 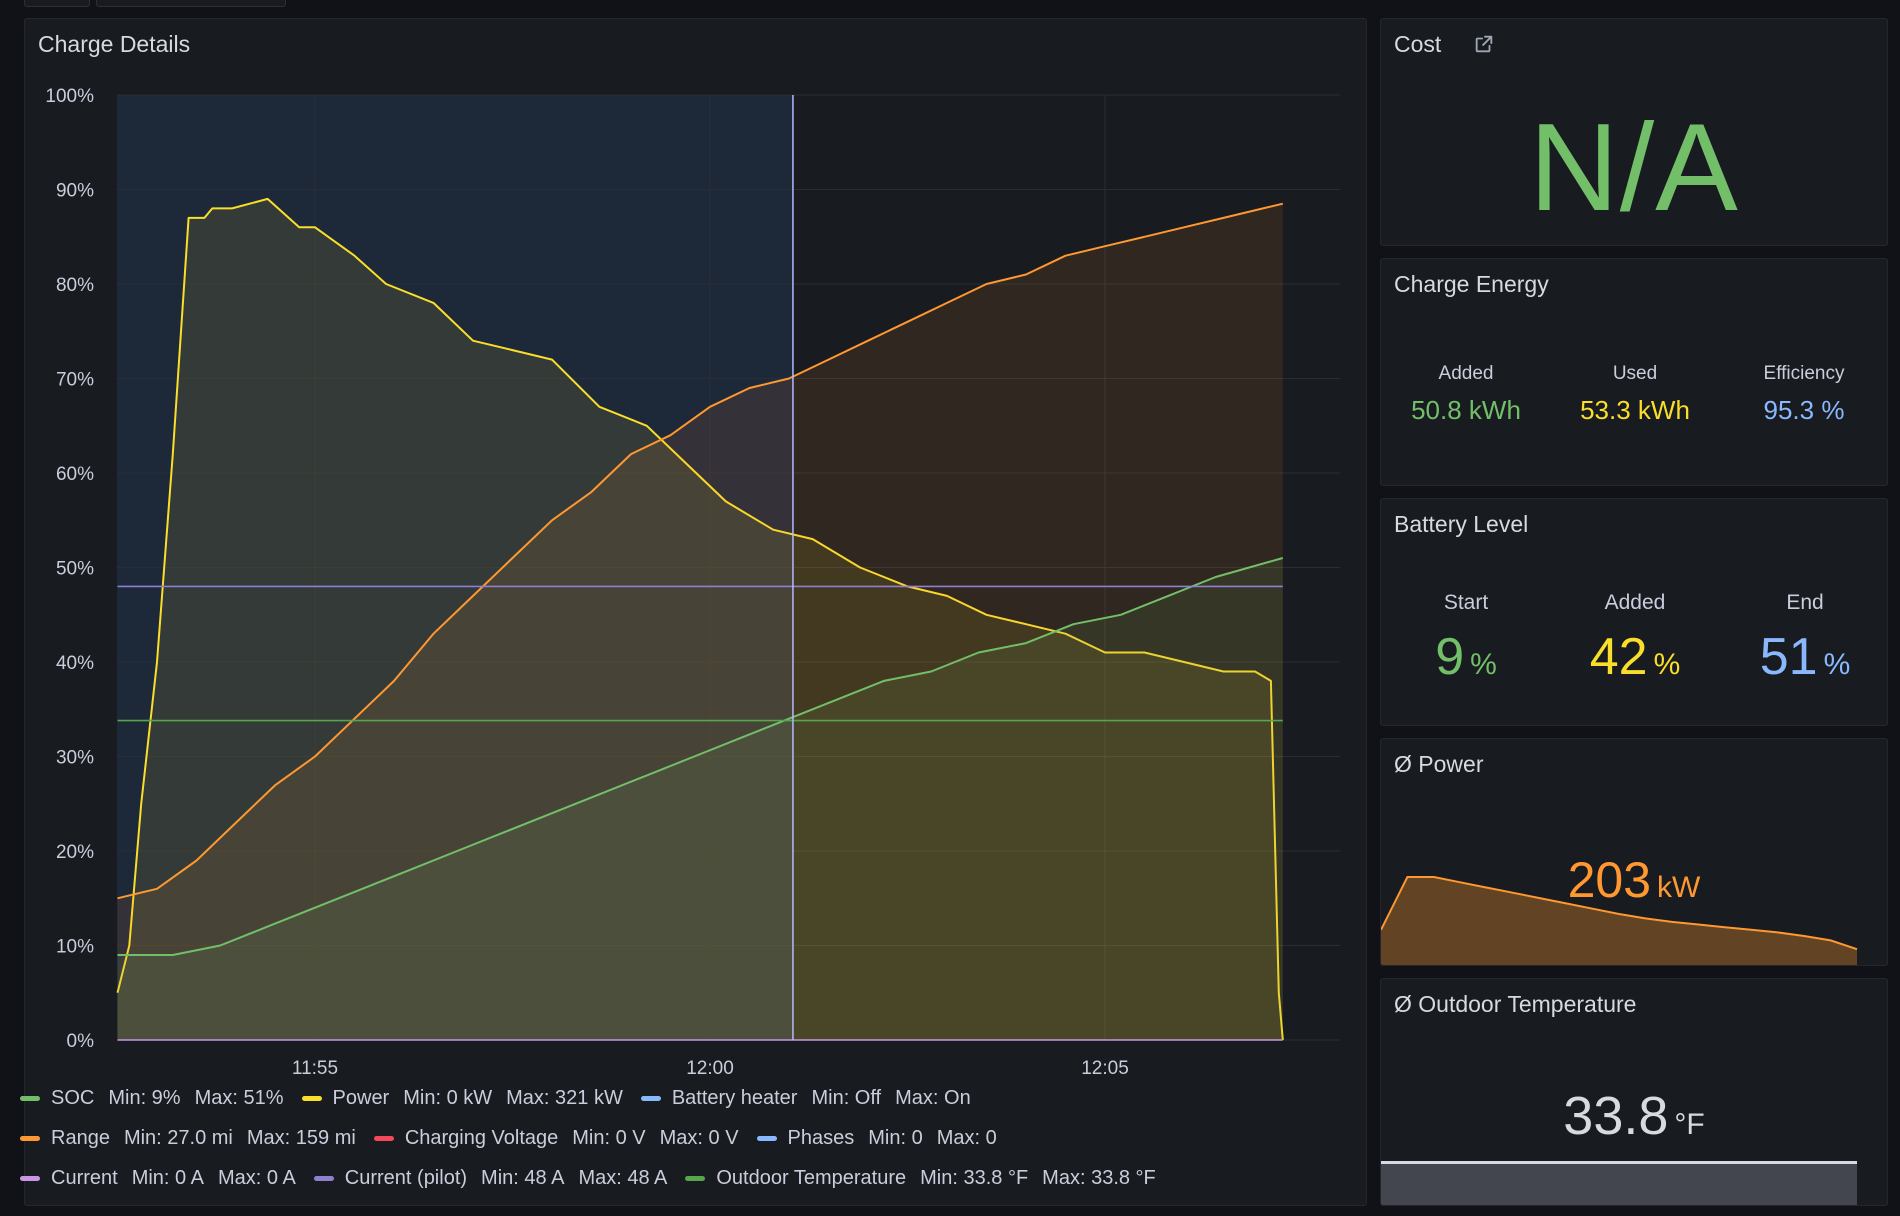 I want to click on legend-item: Charging Voltage Min: 0 V Max: 0 V, so click(x=556, y=1138).